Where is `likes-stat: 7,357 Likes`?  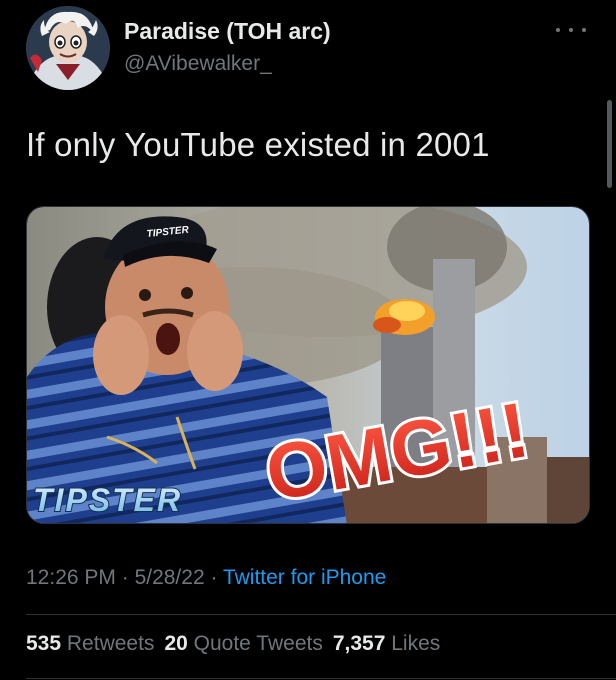
likes-stat: 7,357 Likes is located at coordinates (386, 643).